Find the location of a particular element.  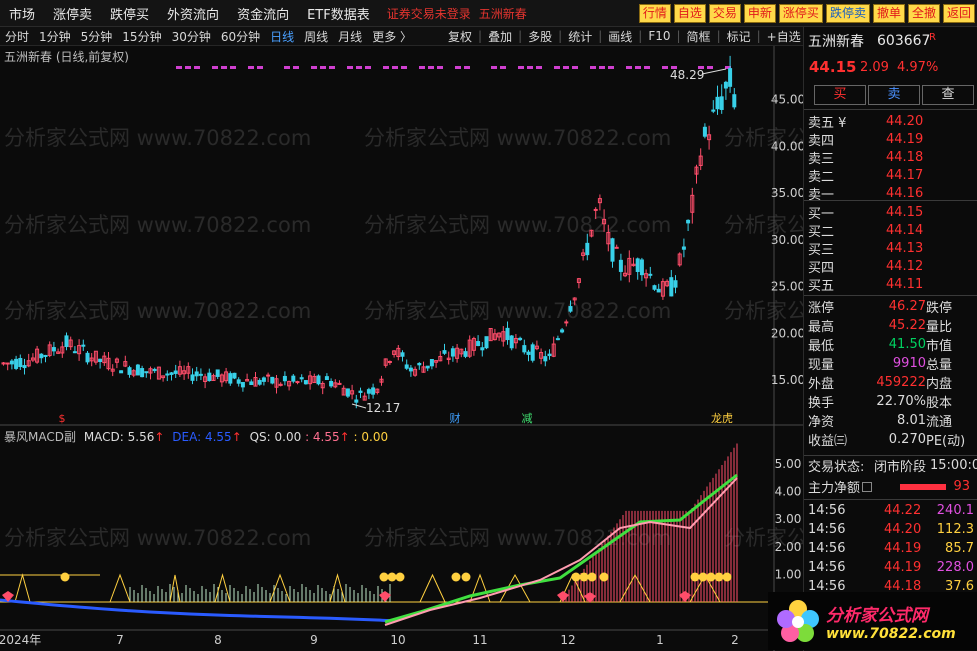

event-marker: 财 is located at coordinates (455, 418).